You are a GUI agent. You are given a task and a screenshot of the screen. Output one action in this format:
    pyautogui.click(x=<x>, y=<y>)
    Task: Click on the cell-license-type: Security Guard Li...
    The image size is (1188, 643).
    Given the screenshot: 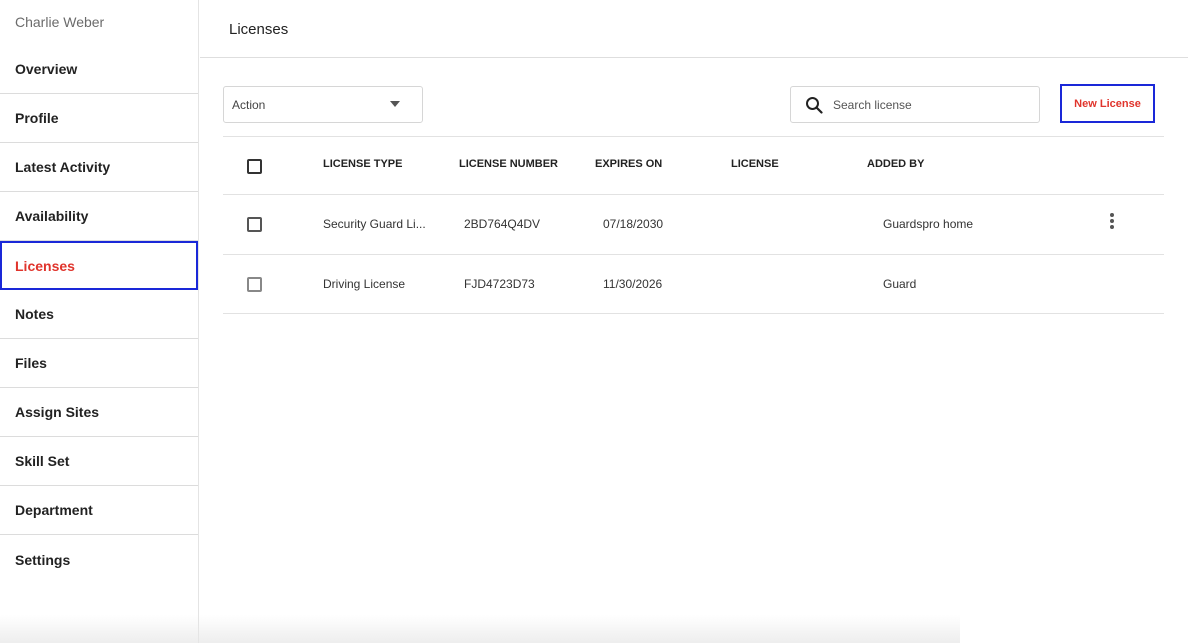 What is the action you would take?
    pyautogui.click(x=374, y=224)
    